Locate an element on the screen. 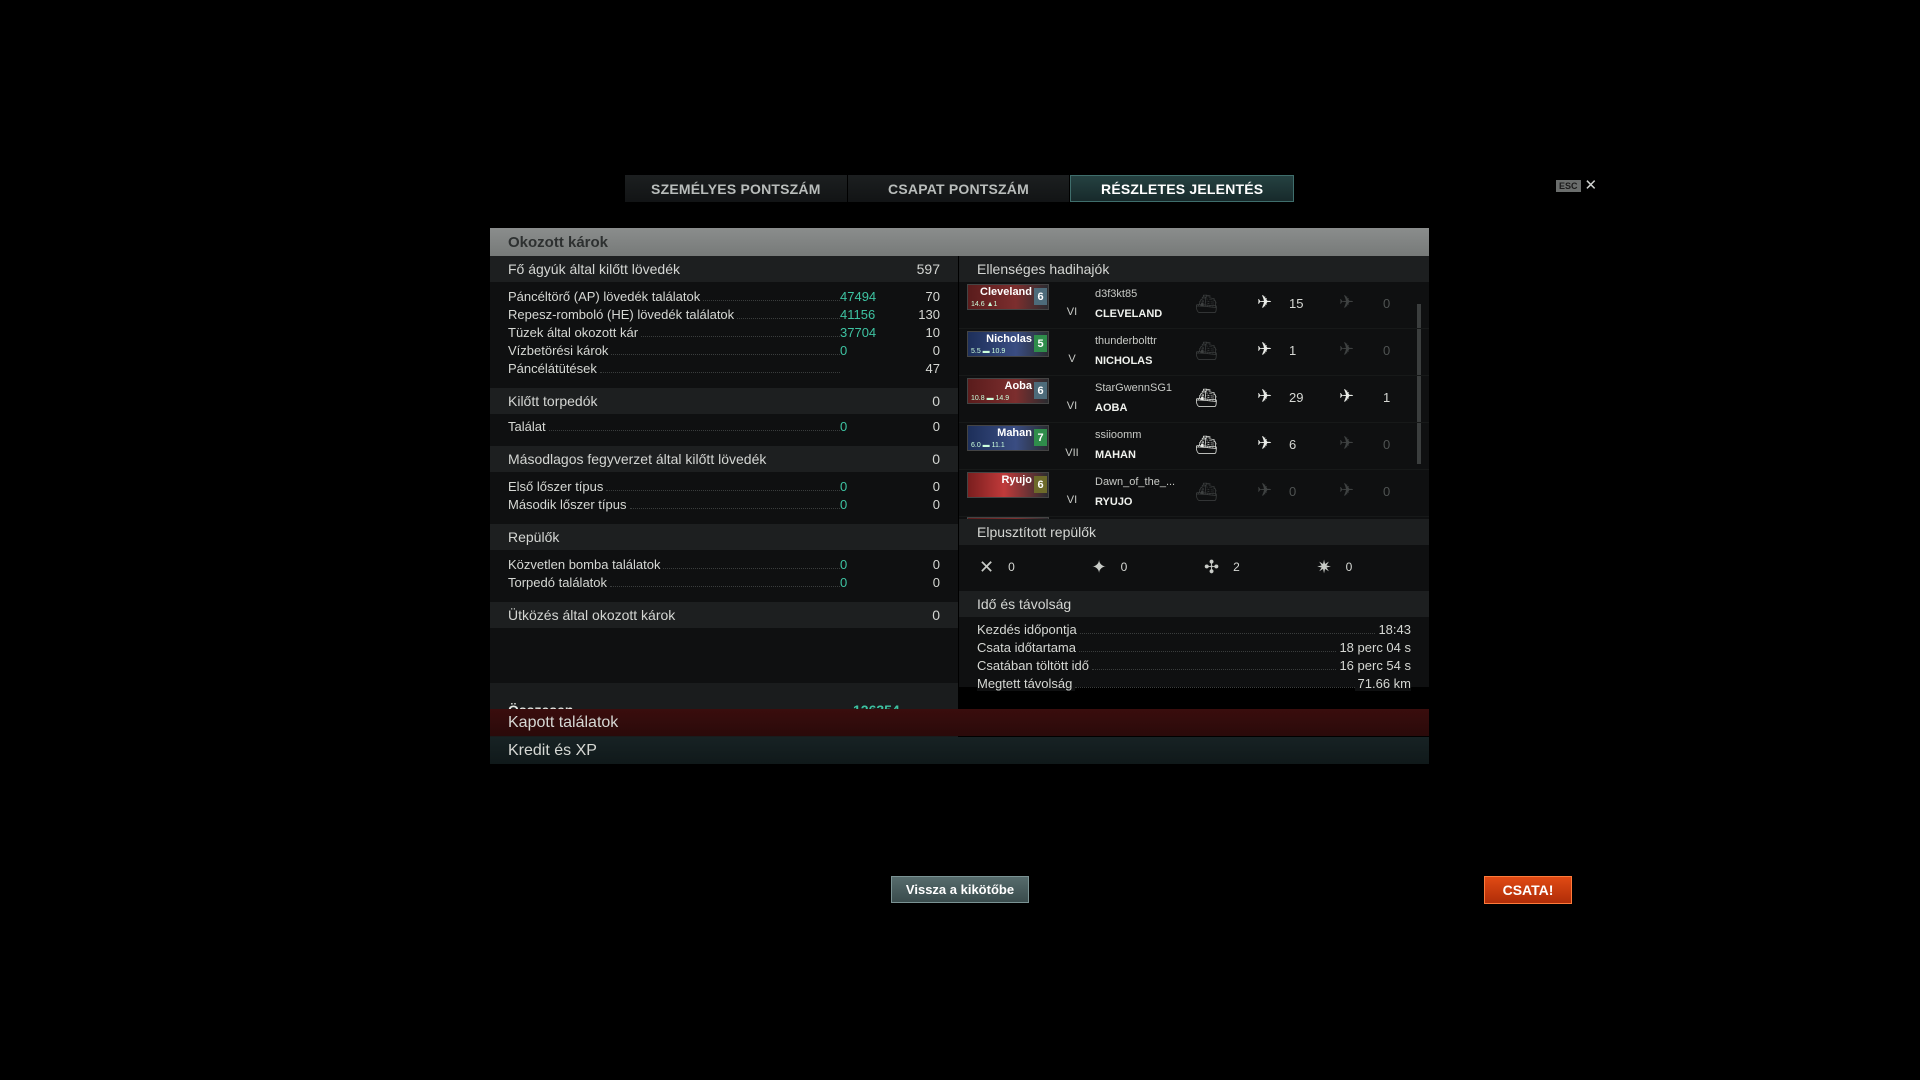 Image resolution: width=1920 pixels, height=1080 pixels. stat-row: Közvetlen bomba találatok 0 0 is located at coordinates (724, 564).